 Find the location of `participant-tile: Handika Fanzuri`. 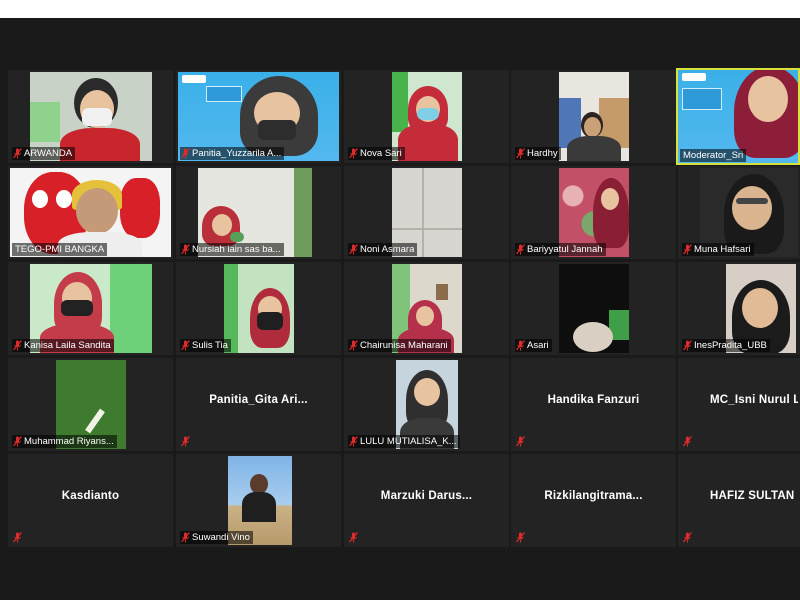

participant-tile: Handika Fanzuri is located at coordinates (593, 404).